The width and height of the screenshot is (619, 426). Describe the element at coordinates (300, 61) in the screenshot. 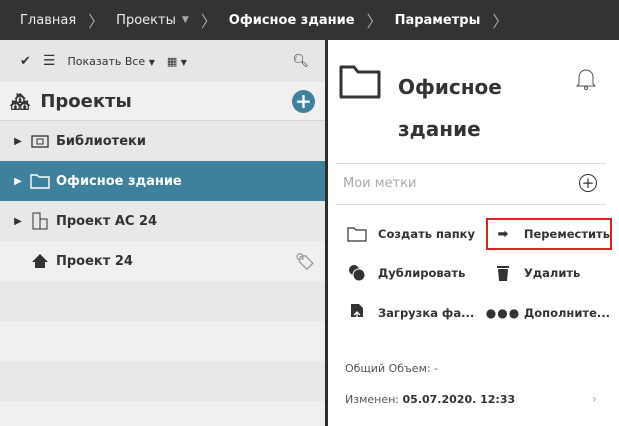

I see `search-icon: 🔍︎` at that location.